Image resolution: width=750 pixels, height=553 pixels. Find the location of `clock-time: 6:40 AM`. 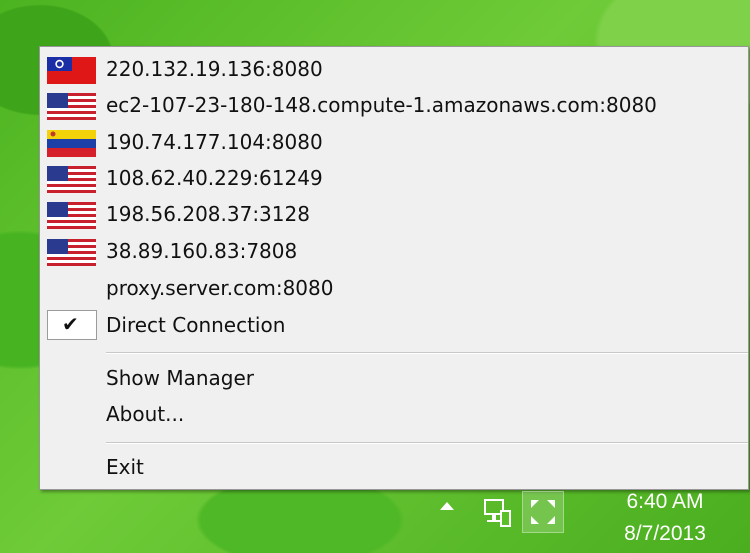

clock-time: 6:40 AM is located at coordinates (665, 501).